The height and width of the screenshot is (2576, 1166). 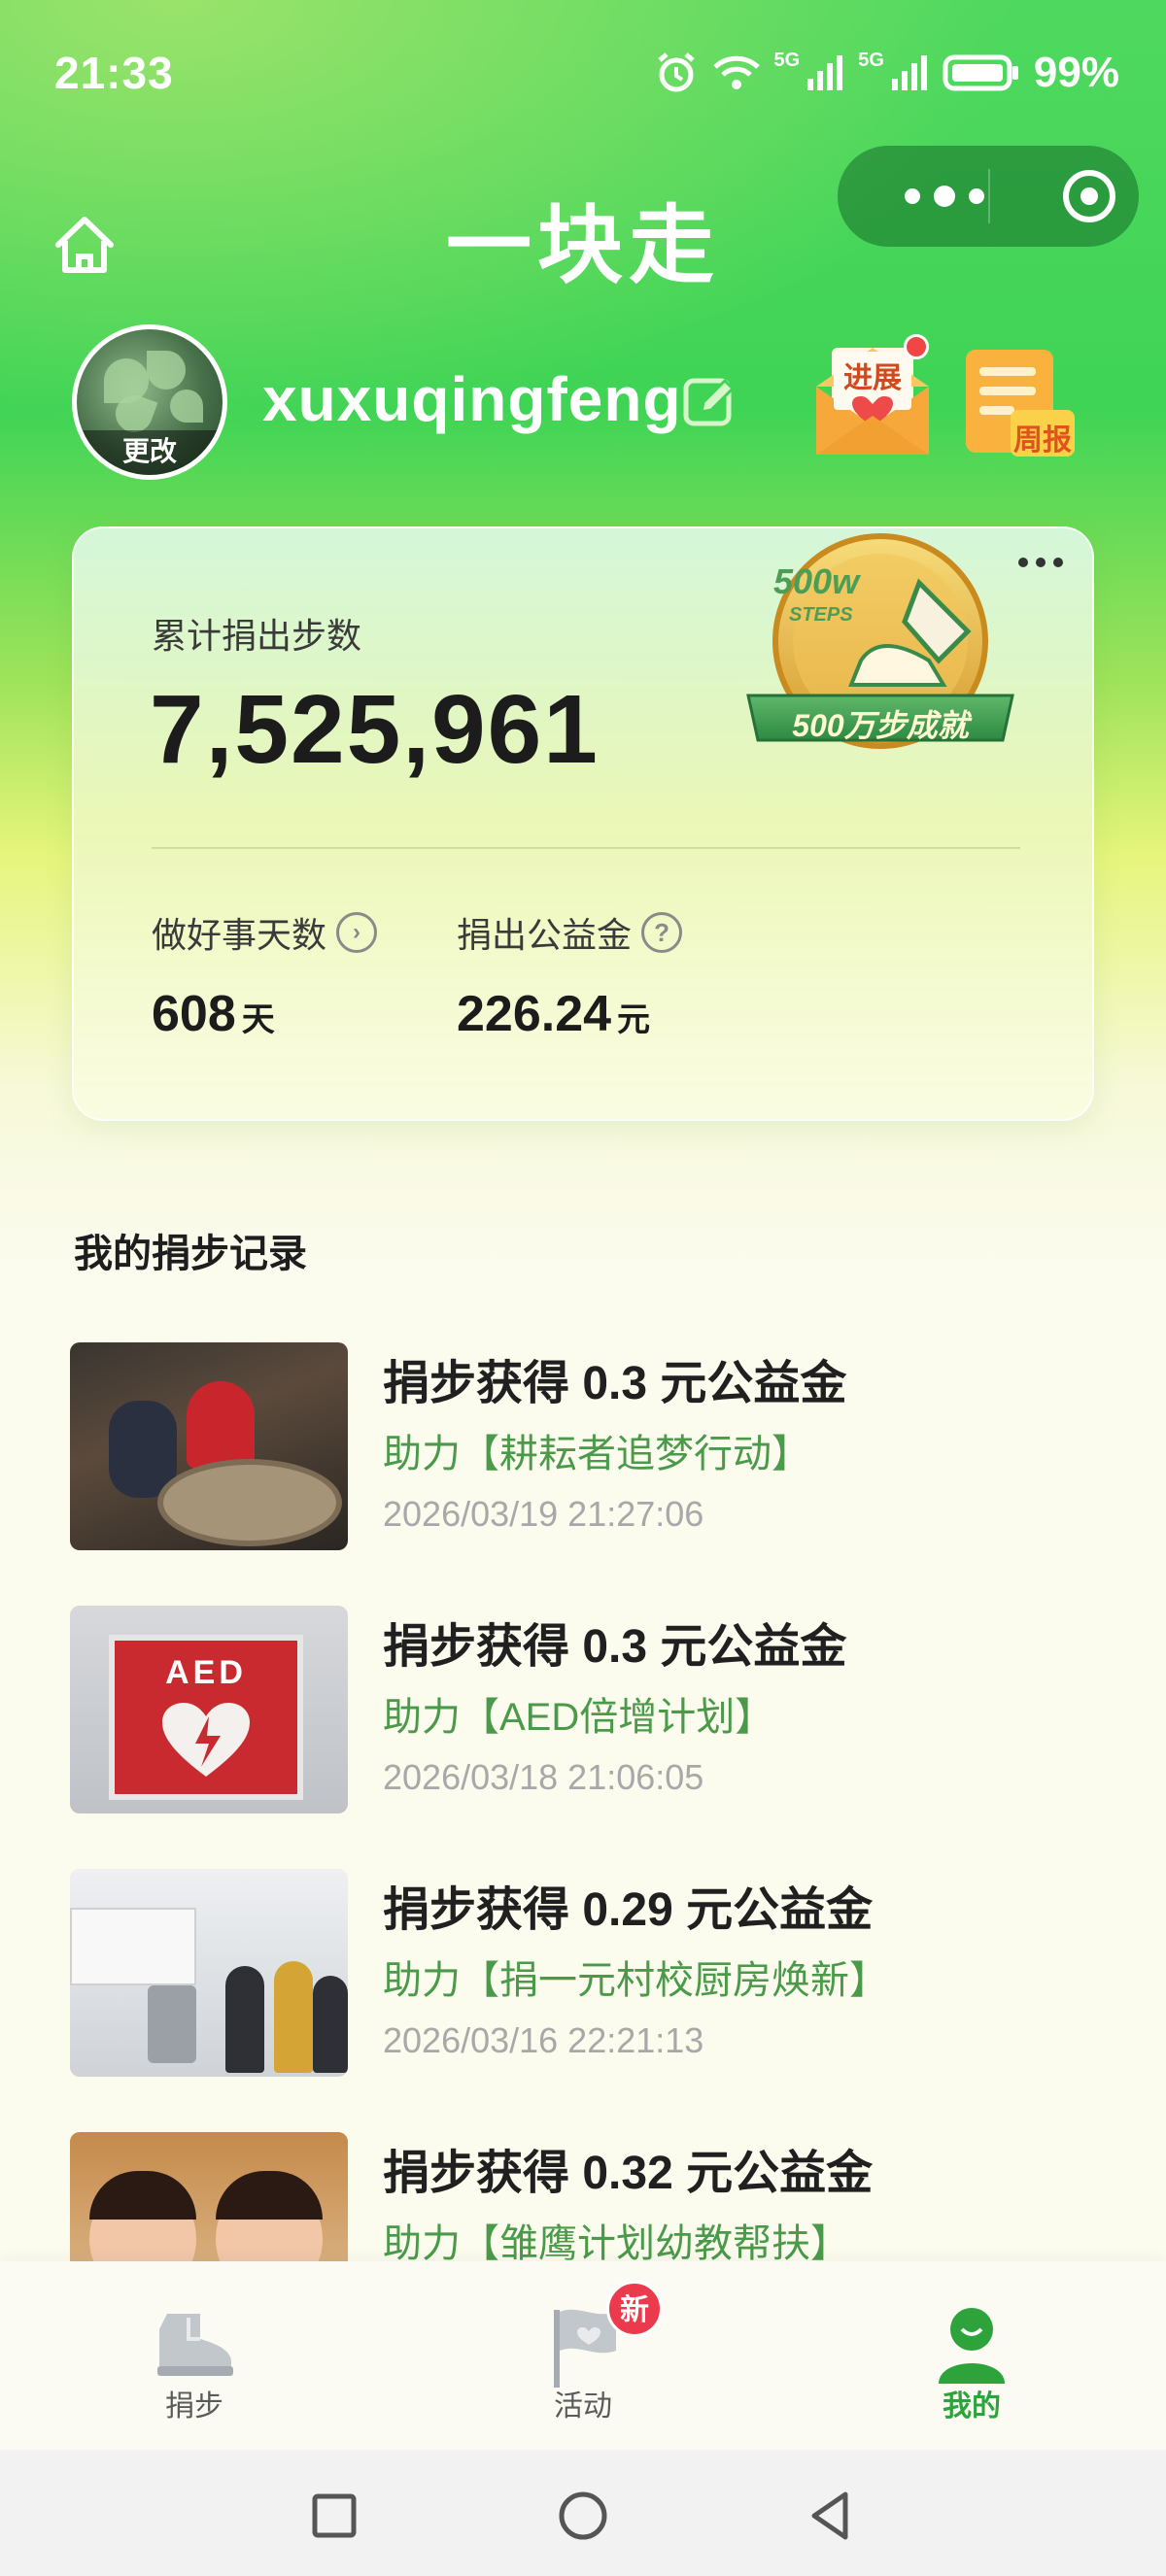 I want to click on card-divider, so click(x=586, y=848).